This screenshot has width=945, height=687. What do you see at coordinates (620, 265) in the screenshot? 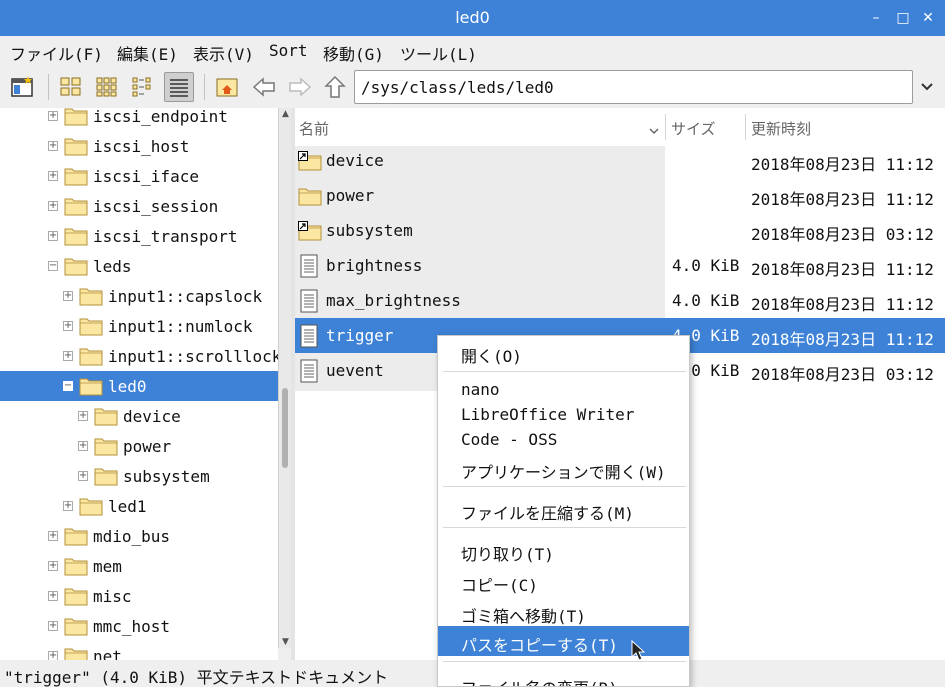
I see `file-row: brightness 4.0 KiB 2018年08月23日 11:12` at bounding box center [620, 265].